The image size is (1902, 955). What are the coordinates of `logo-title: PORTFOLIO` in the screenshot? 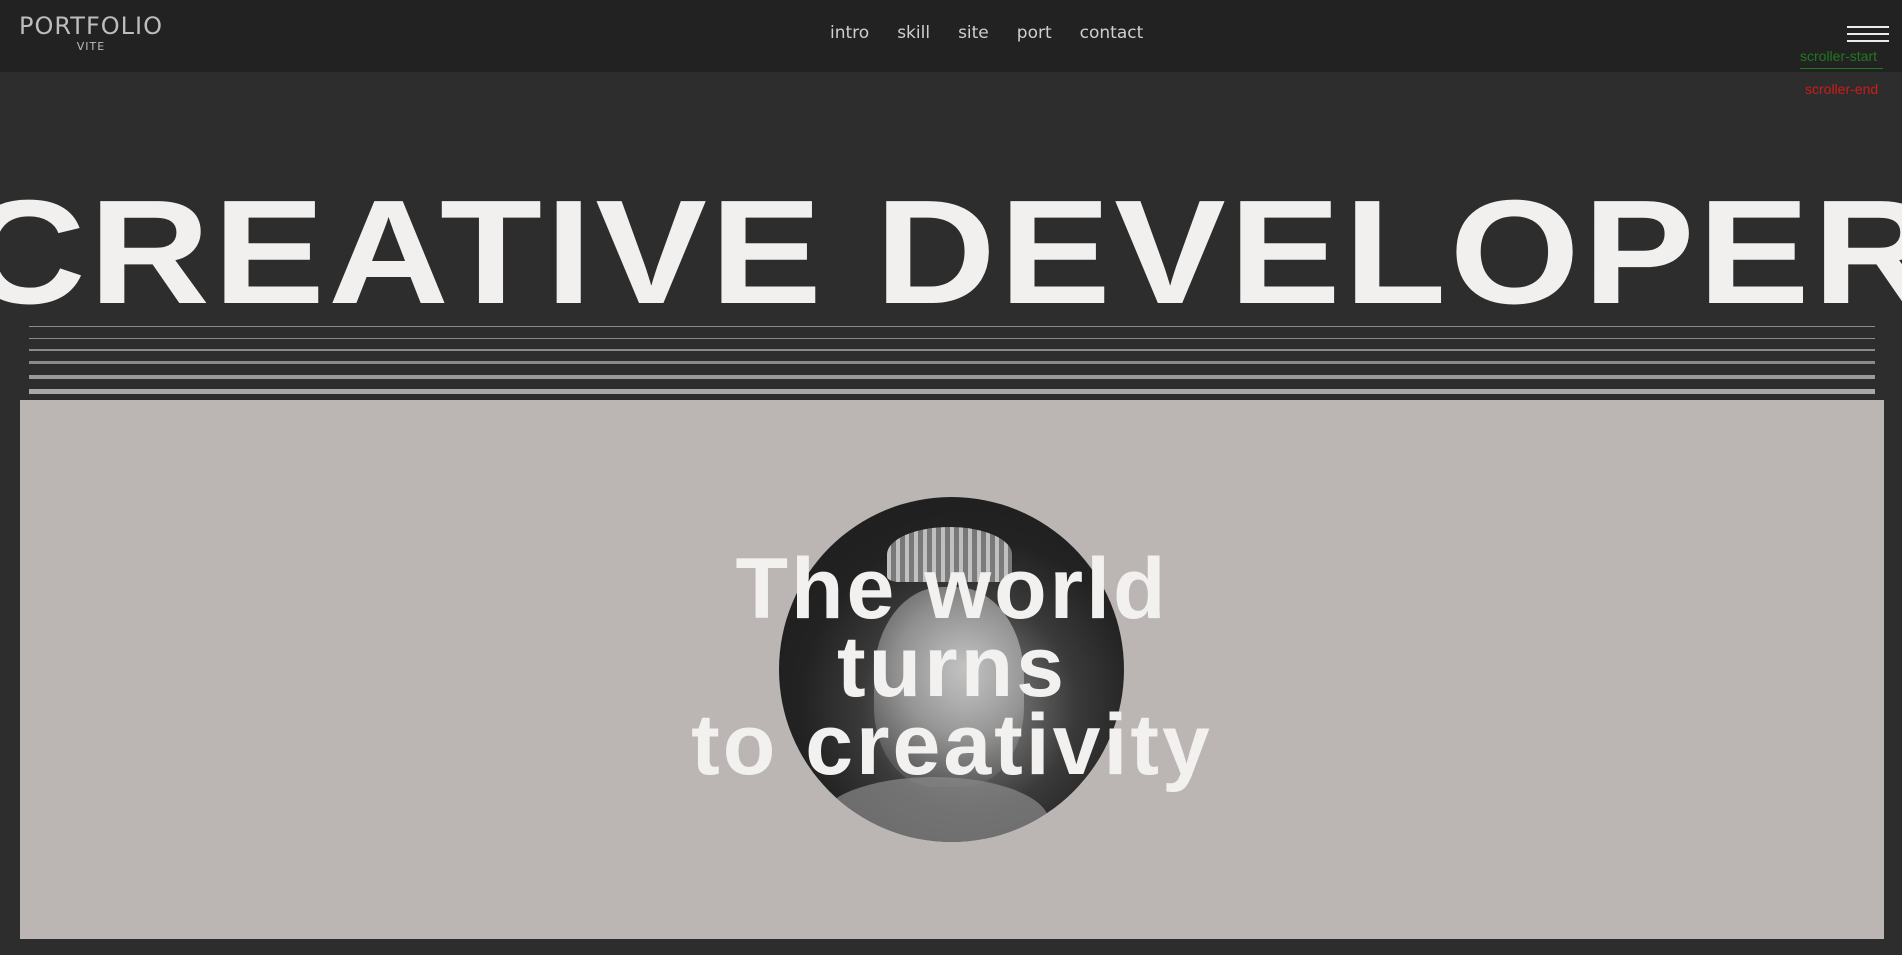 It's located at (91, 26).